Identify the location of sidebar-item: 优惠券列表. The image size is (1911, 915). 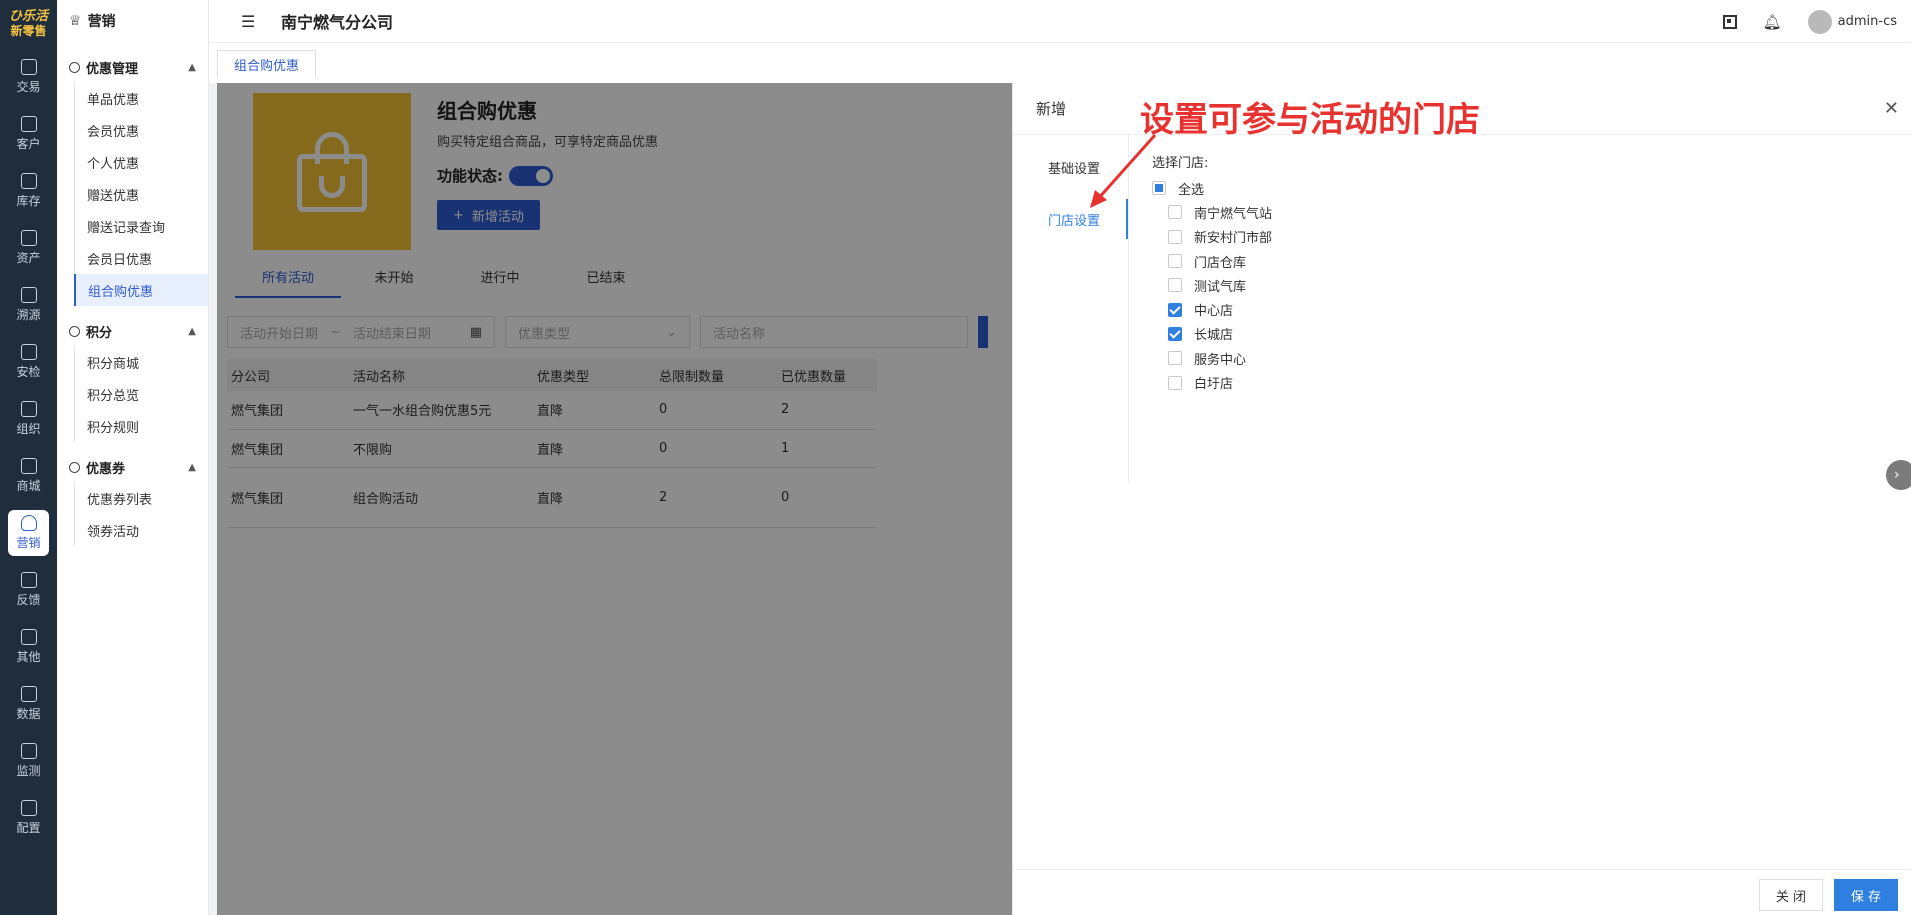
(141, 498).